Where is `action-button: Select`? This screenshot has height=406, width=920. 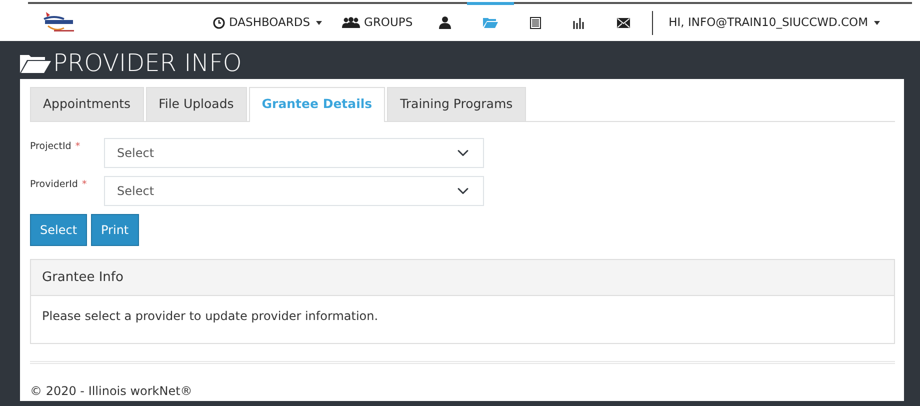
action-button: Select is located at coordinates (59, 230).